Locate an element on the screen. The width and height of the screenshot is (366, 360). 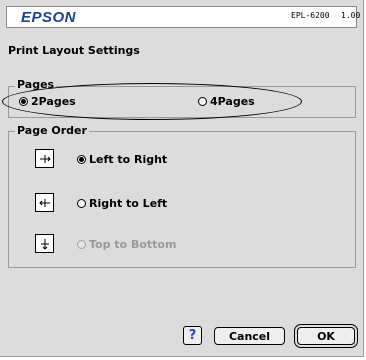
order-option-label: Left to Right is located at coordinates (128, 159).